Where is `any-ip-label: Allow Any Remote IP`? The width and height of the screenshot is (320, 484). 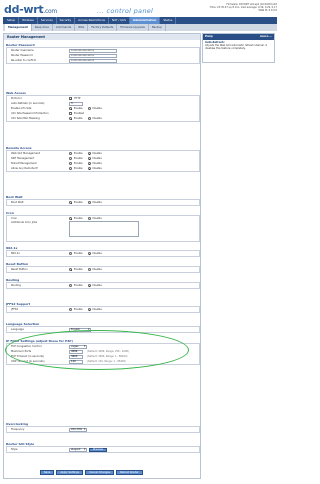
any-ip-label: Allow Any Remote IP is located at coordinates (24, 168).